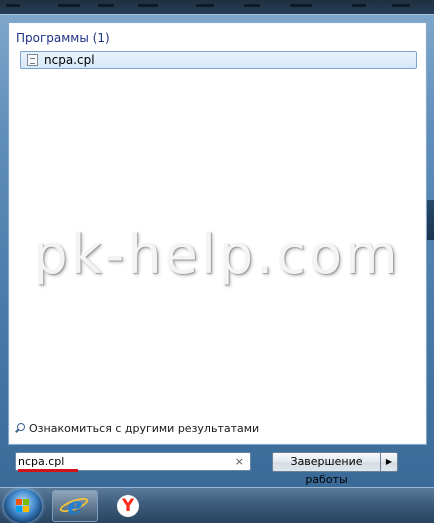  Describe the element at coordinates (69, 60) in the screenshot. I see `result-item-label: ncpa.cpl` at that location.